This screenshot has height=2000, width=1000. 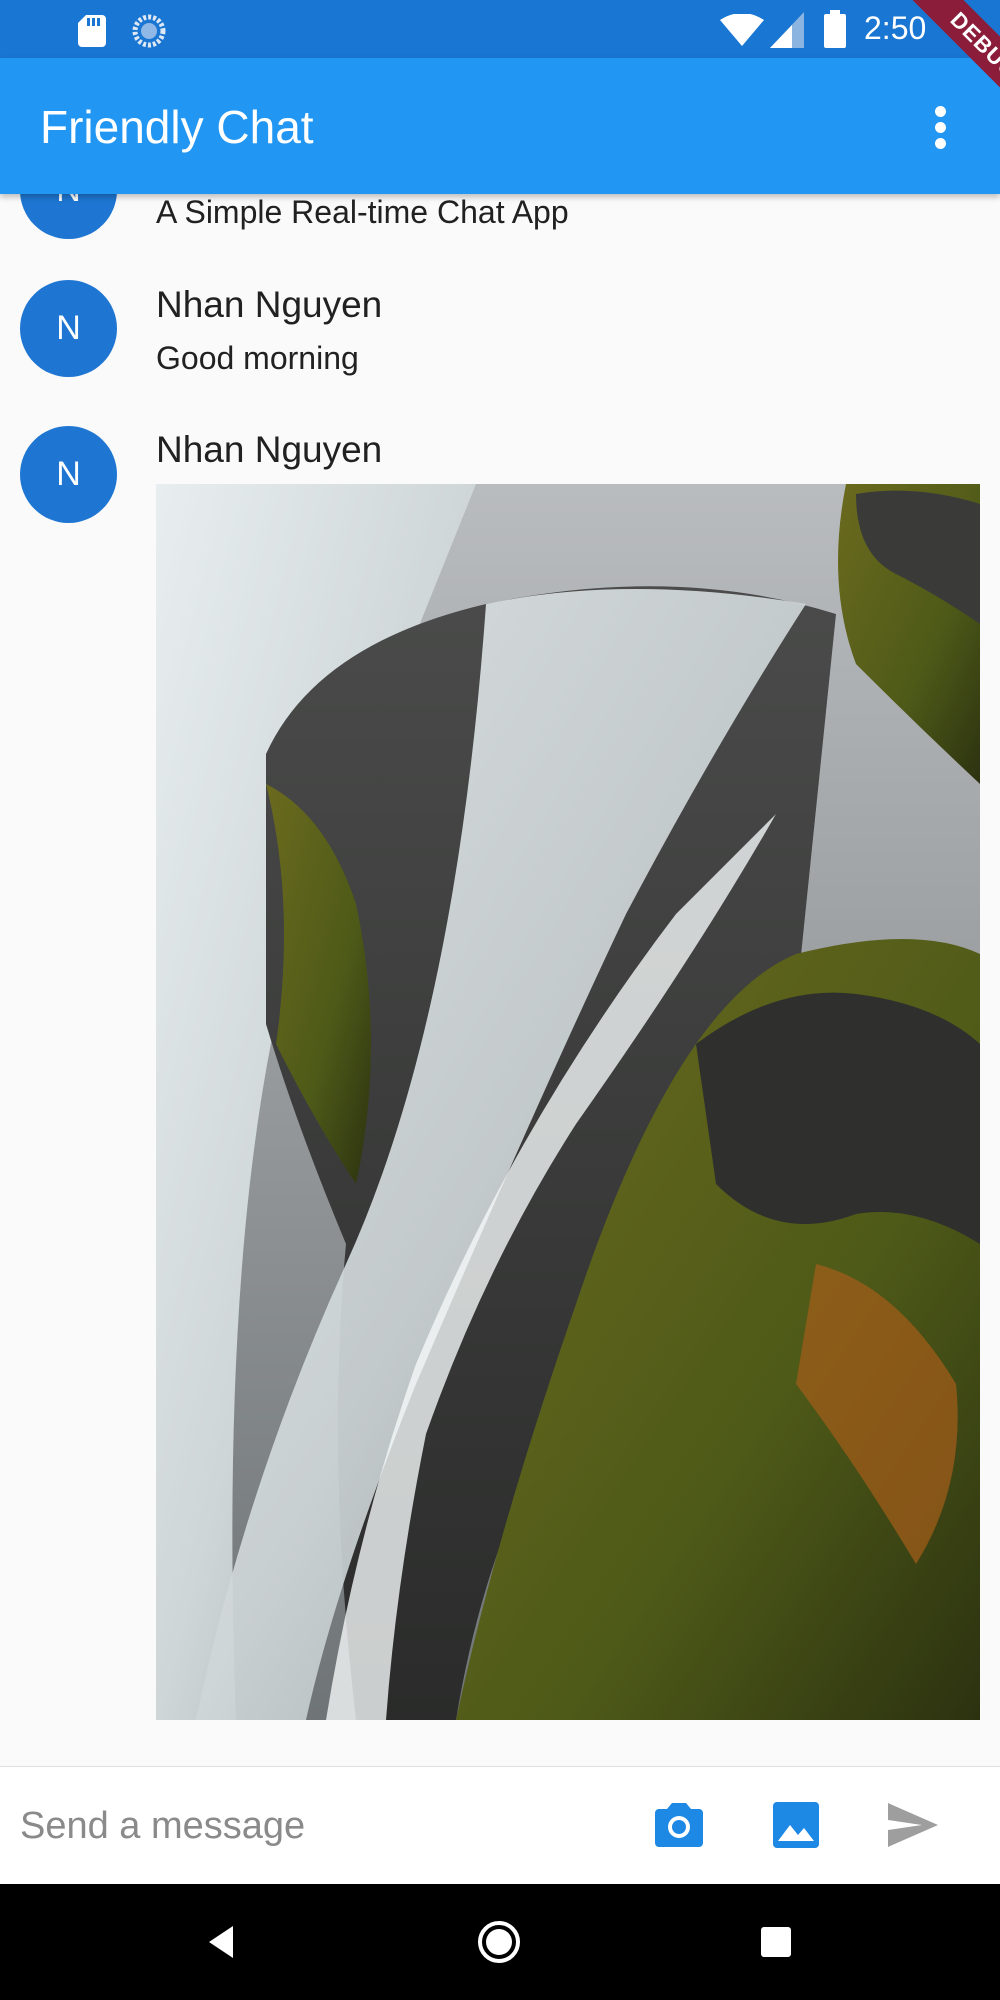 I want to click on send-button, so click(x=912, y=1825).